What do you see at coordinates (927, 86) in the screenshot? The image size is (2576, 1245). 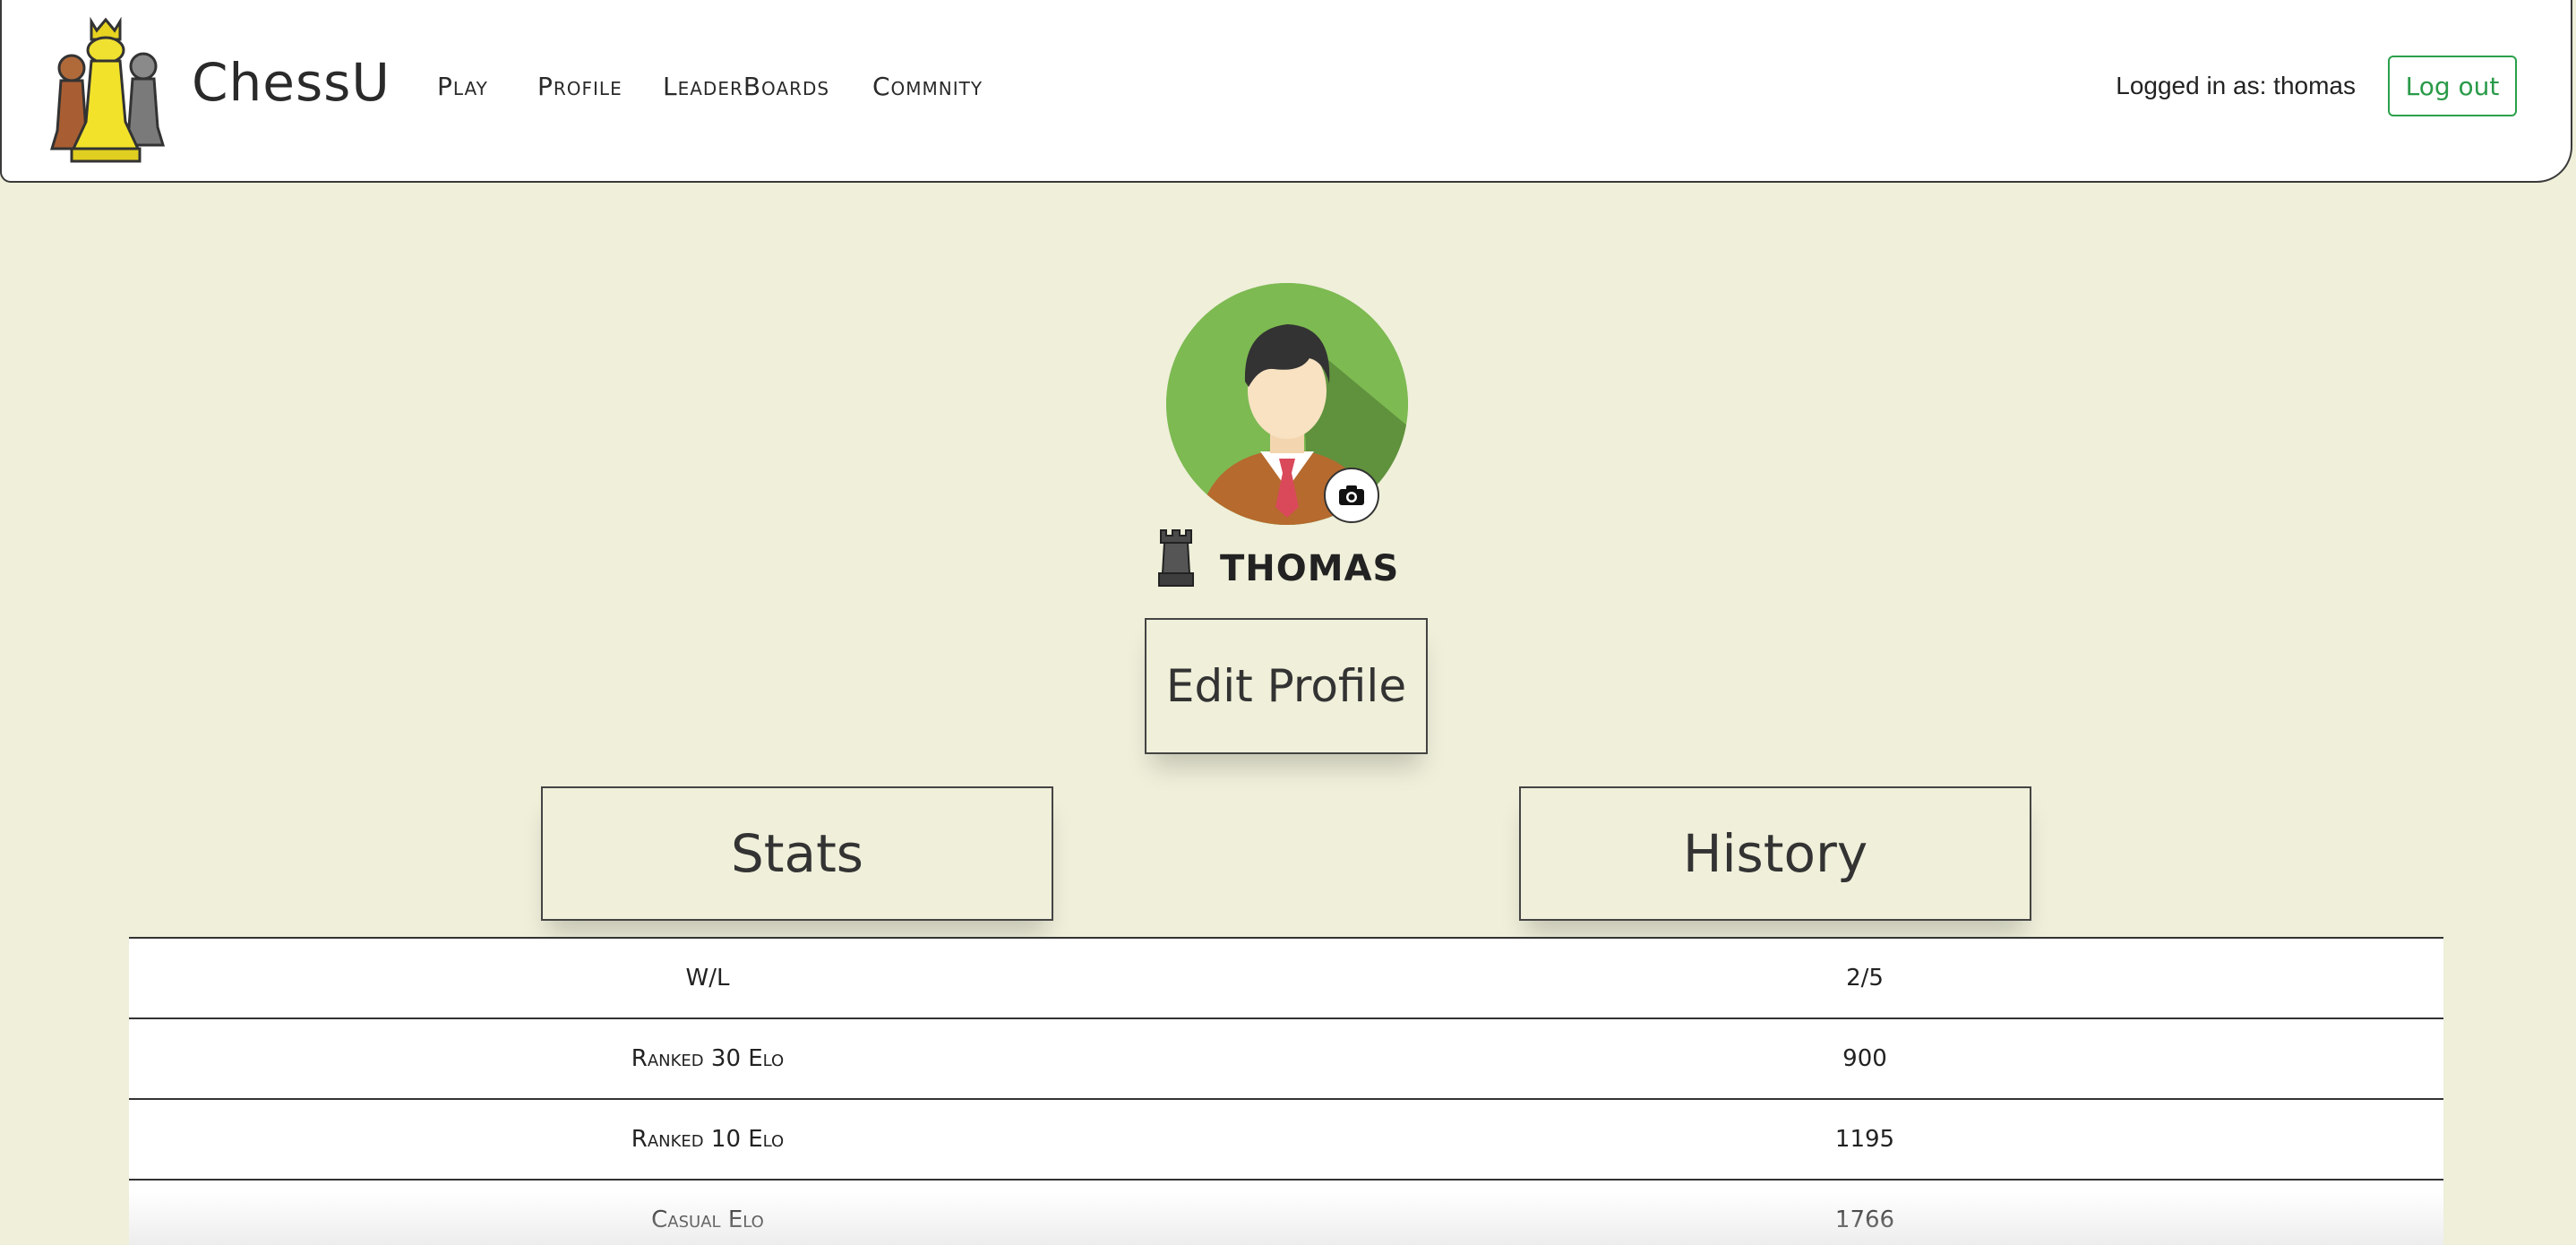 I see `nav-community: Commnity` at bounding box center [927, 86].